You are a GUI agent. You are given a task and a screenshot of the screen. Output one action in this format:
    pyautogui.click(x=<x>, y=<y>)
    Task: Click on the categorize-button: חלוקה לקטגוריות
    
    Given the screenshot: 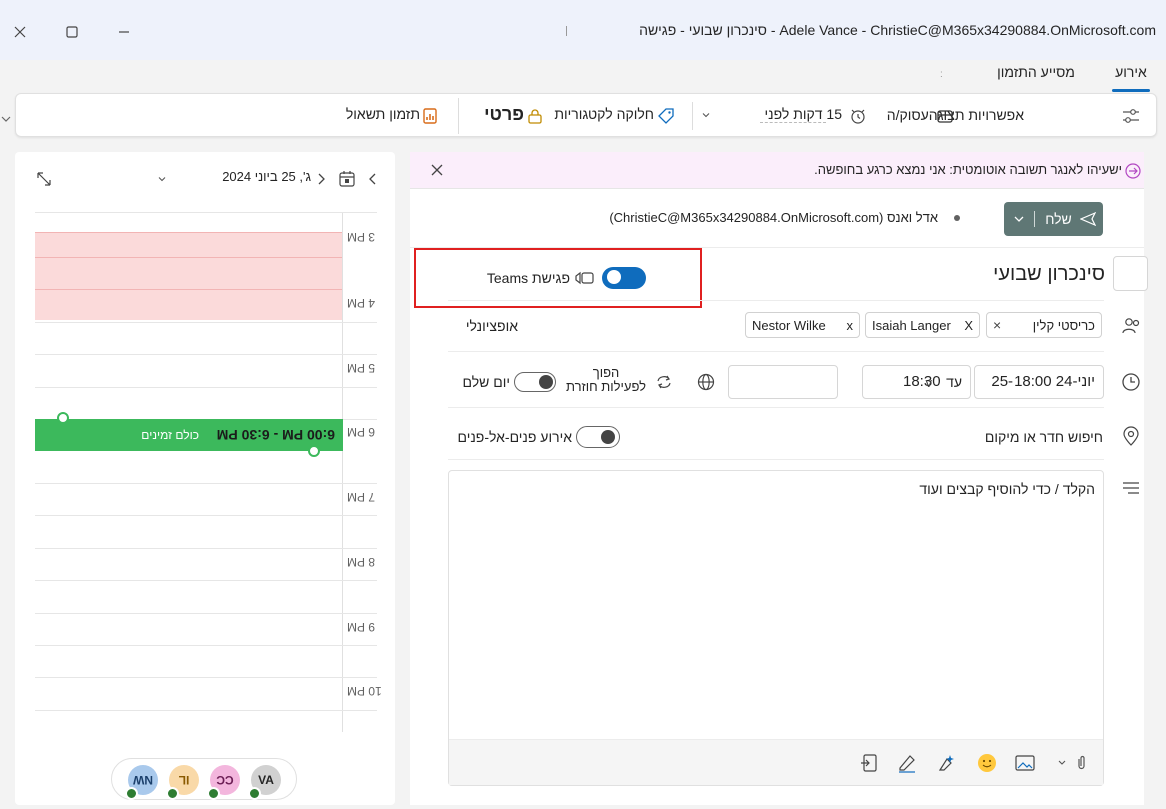 What is the action you would take?
    pyautogui.click(x=598, y=116)
    